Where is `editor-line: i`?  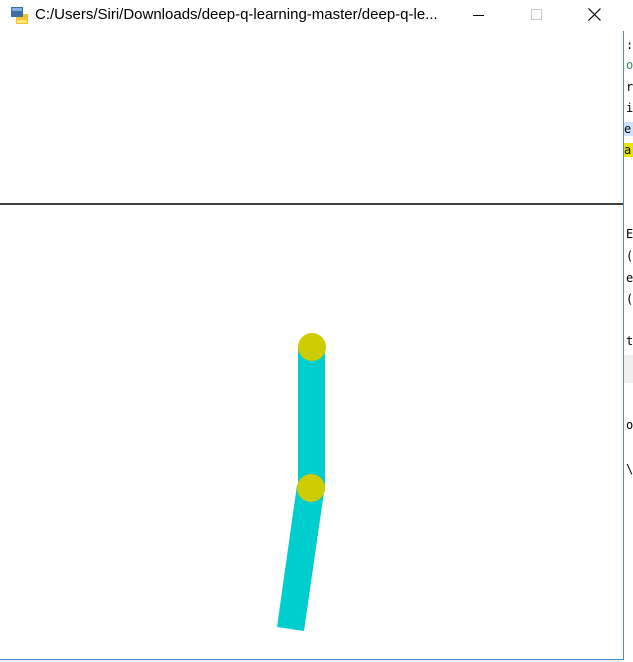
editor-line: i is located at coordinates (629, 108).